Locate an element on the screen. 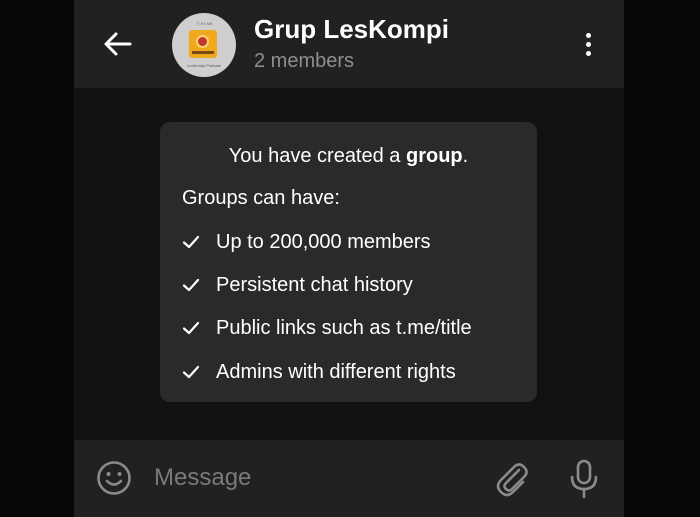 This screenshot has height=517, width=700. title-suffix: . is located at coordinates (465, 156).